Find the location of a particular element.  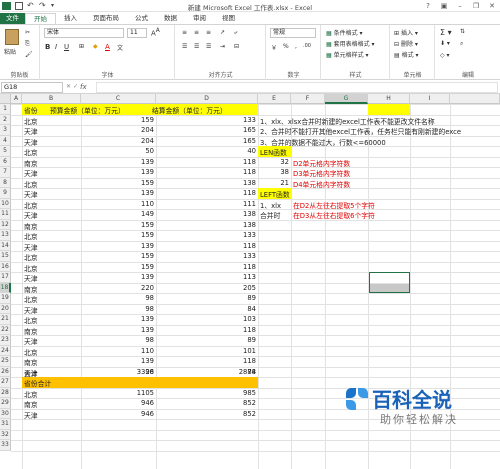

fill-icon: ⬇ ▾ is located at coordinates (445, 43).